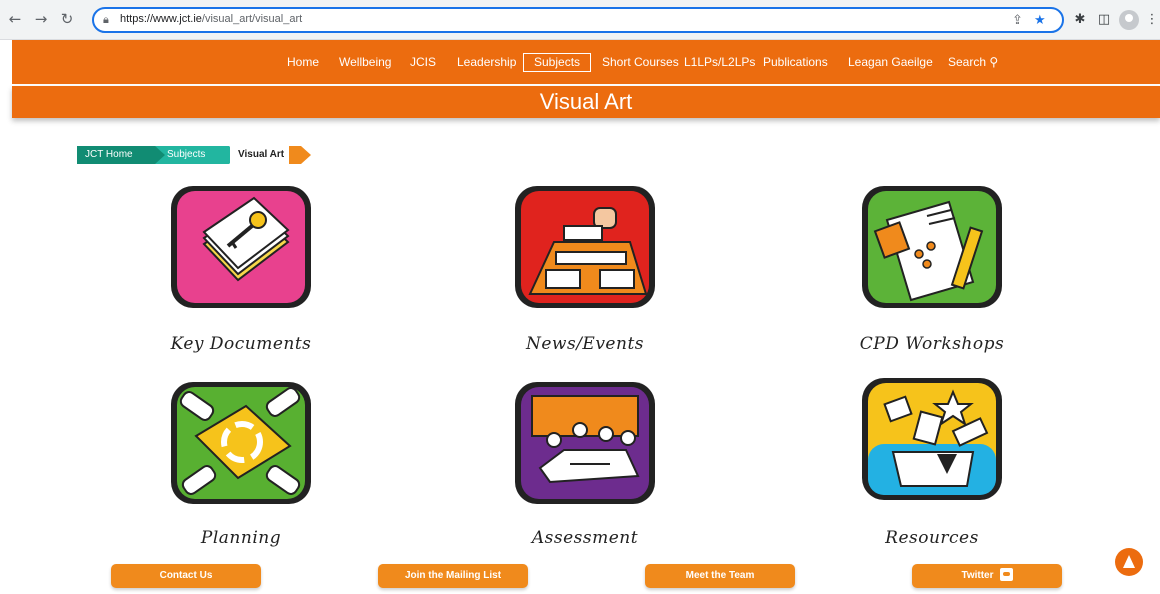 This screenshot has width=1160, height=594. Describe the element at coordinates (122, 155) in the screenshot. I see `breadcrumb-home: JCT Home` at that location.